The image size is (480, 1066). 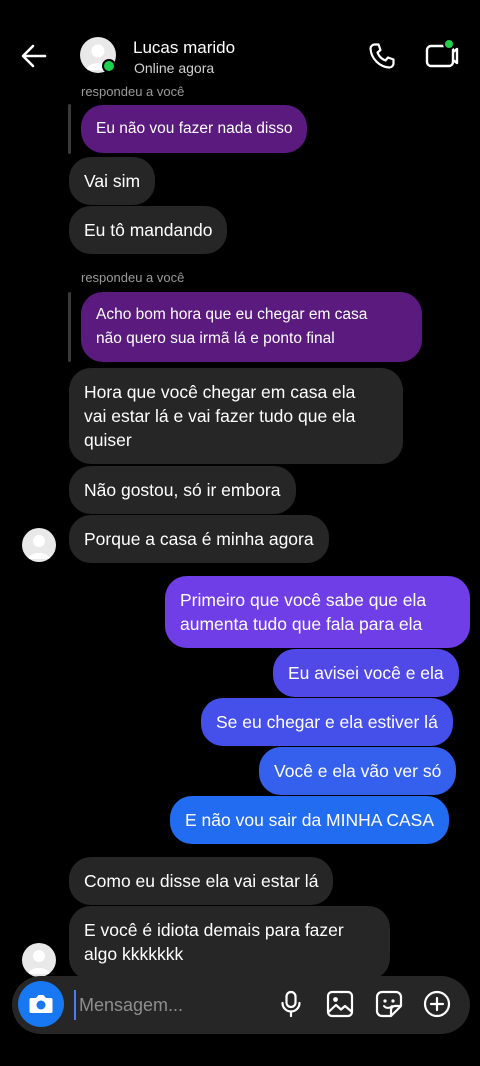 I want to click on plus-circle-icon, so click(x=437, y=1004).